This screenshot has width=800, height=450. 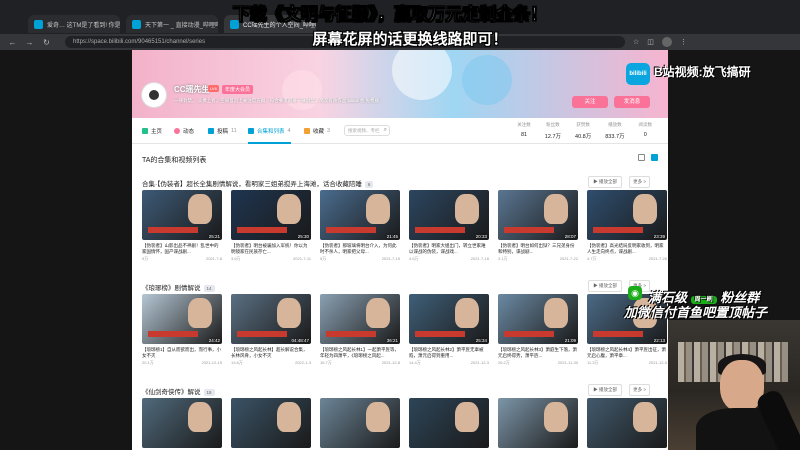 I want to click on list-view-icon, so click(x=654, y=157).